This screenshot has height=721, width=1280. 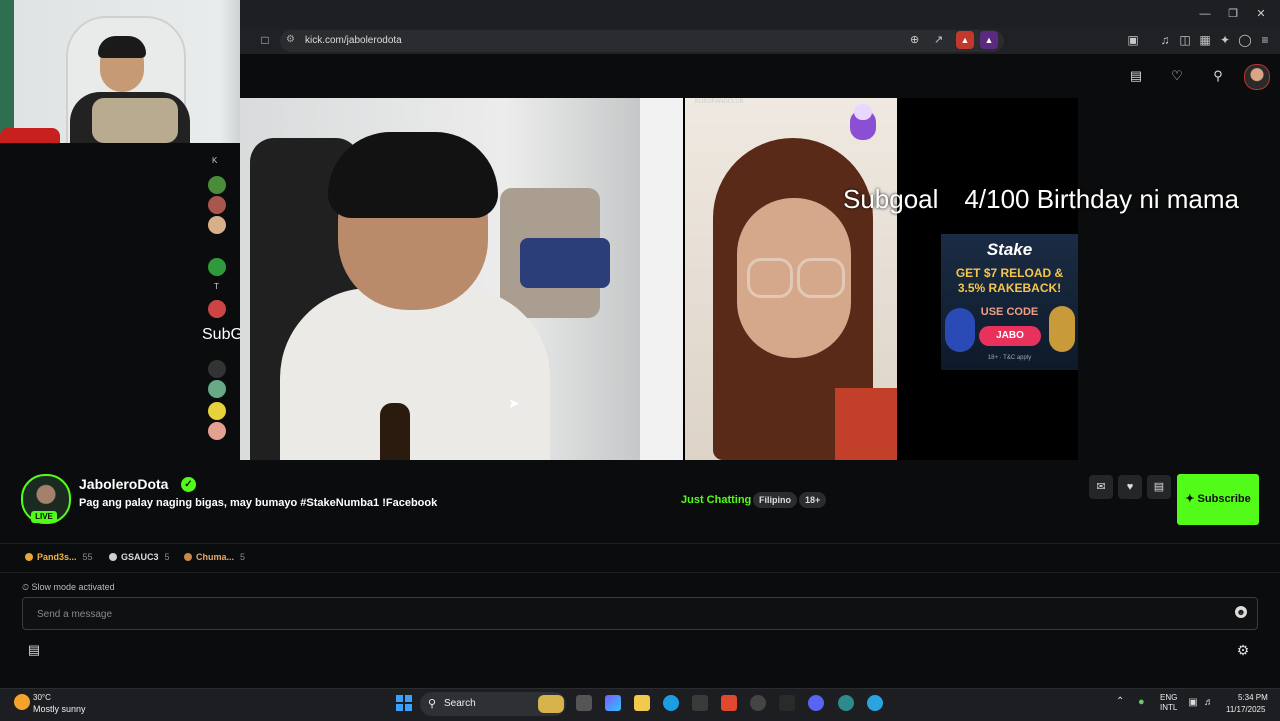 I want to click on streamer-name: JaboleroDota, so click(x=123, y=485).